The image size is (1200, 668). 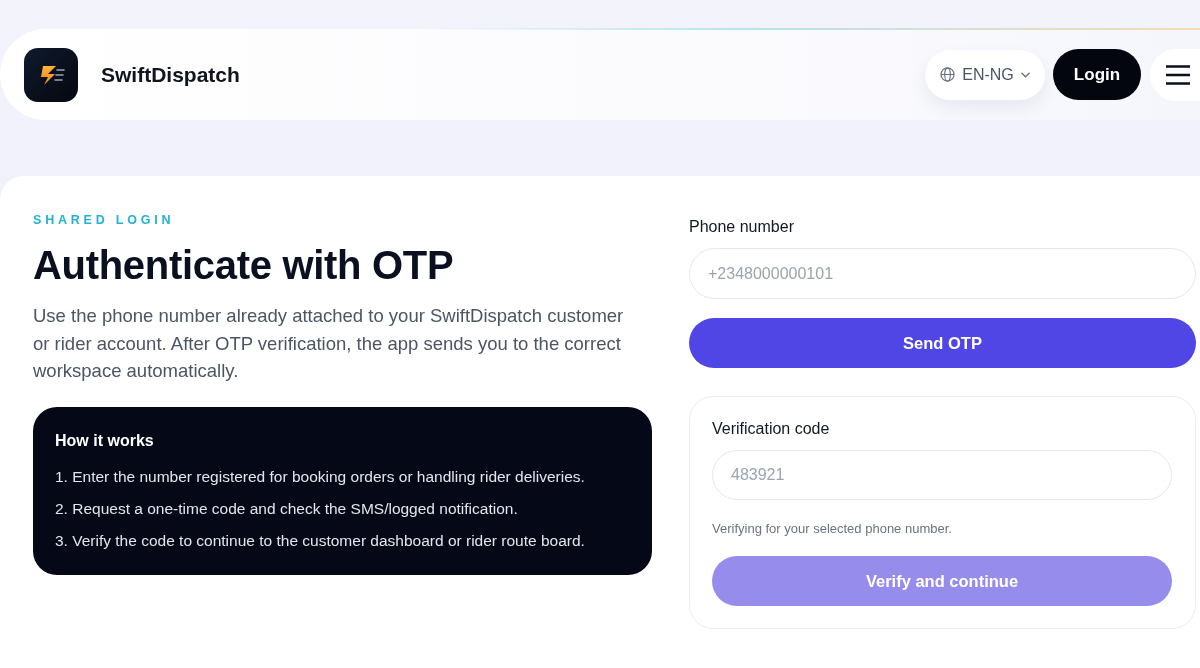 I want to click on verification-label: Verification code, so click(x=771, y=429).